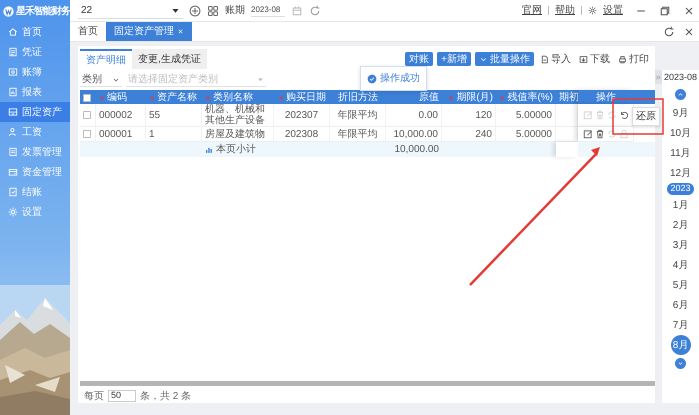 Image resolution: width=699 pixels, height=415 pixels. I want to click on toolbar-link: 导入, so click(555, 59).